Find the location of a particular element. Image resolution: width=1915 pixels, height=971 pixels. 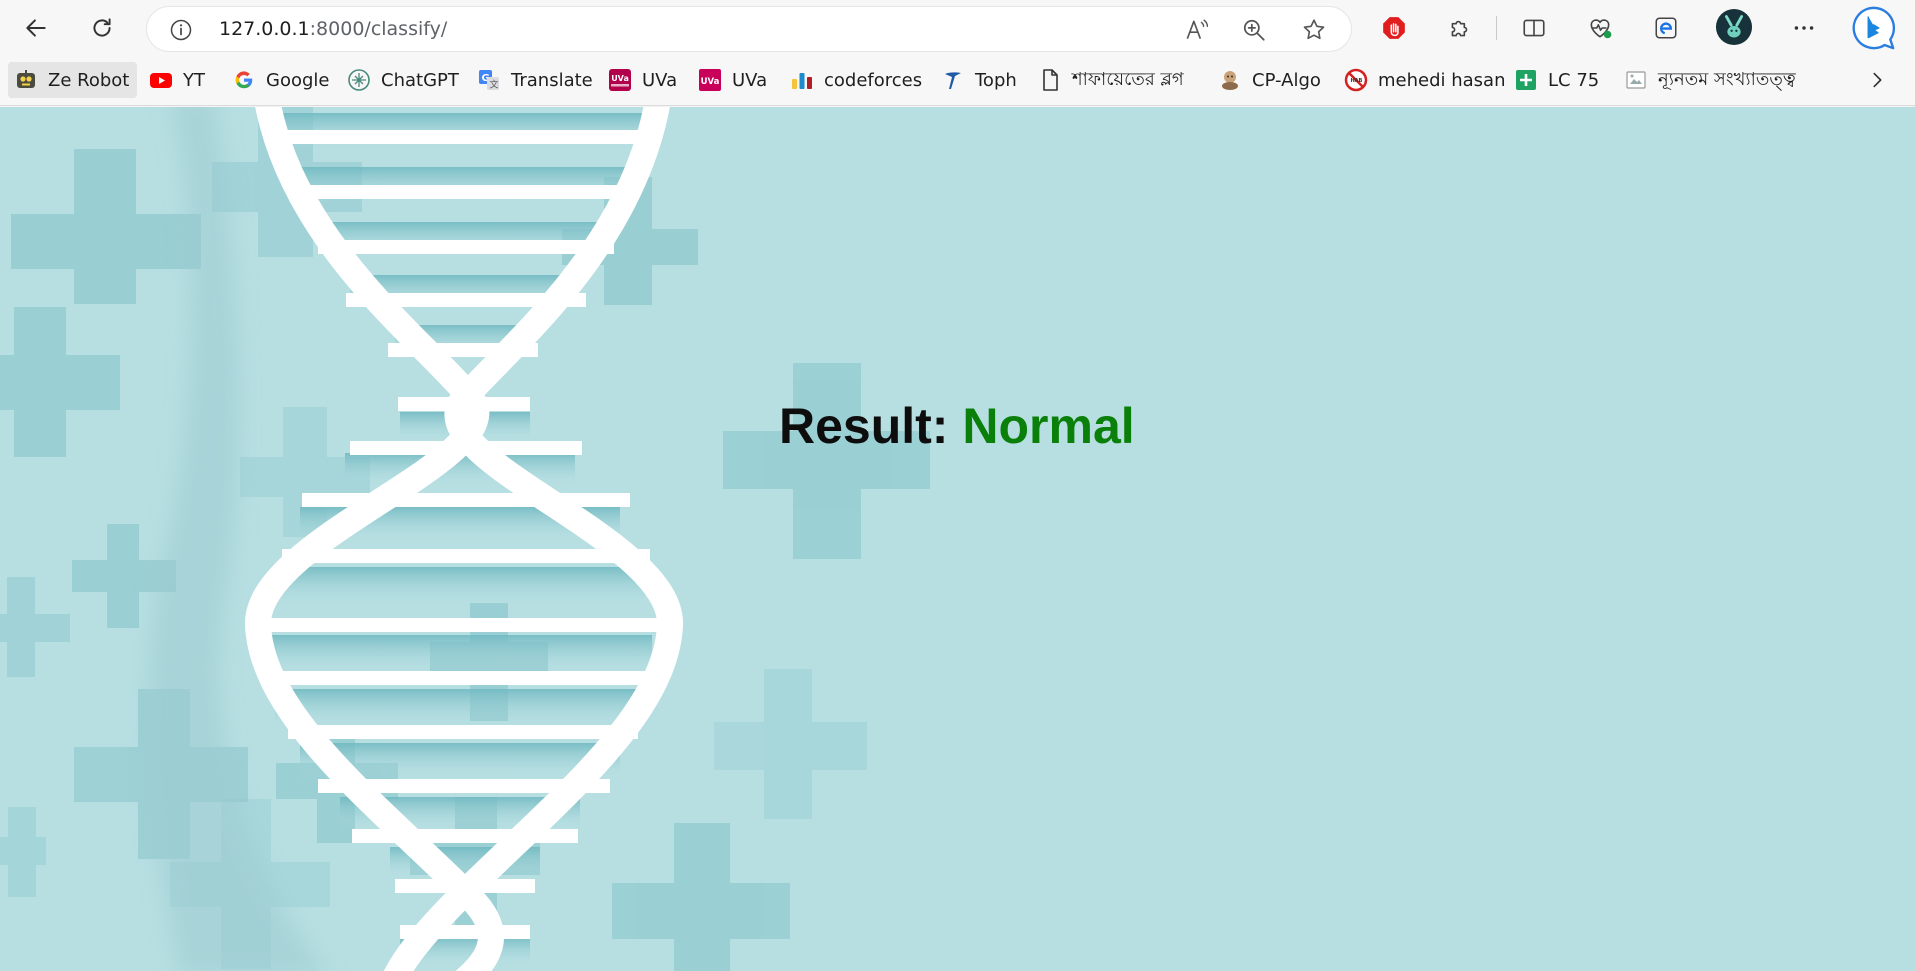

toph-icon is located at coordinates (953, 80).